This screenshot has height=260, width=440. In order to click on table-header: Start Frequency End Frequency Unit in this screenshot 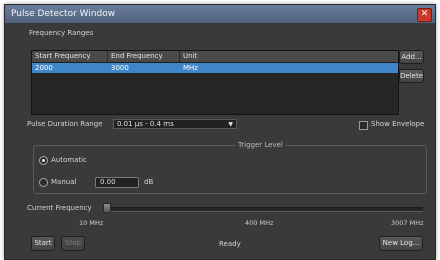, I will do `click(215, 57)`.